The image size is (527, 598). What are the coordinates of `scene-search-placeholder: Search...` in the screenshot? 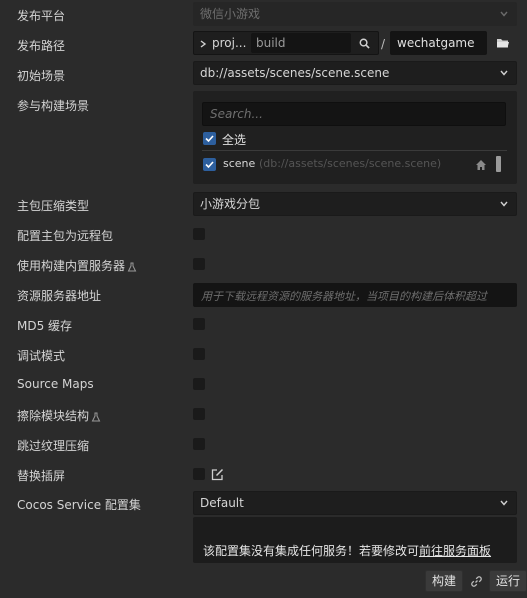 It's located at (236, 114).